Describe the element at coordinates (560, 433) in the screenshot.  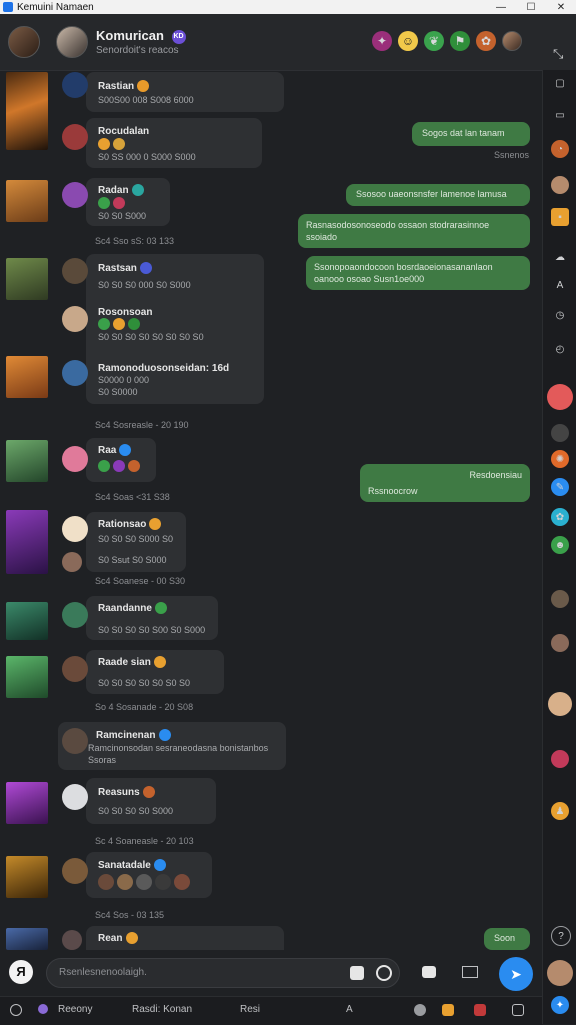
I see `status-icon` at that location.